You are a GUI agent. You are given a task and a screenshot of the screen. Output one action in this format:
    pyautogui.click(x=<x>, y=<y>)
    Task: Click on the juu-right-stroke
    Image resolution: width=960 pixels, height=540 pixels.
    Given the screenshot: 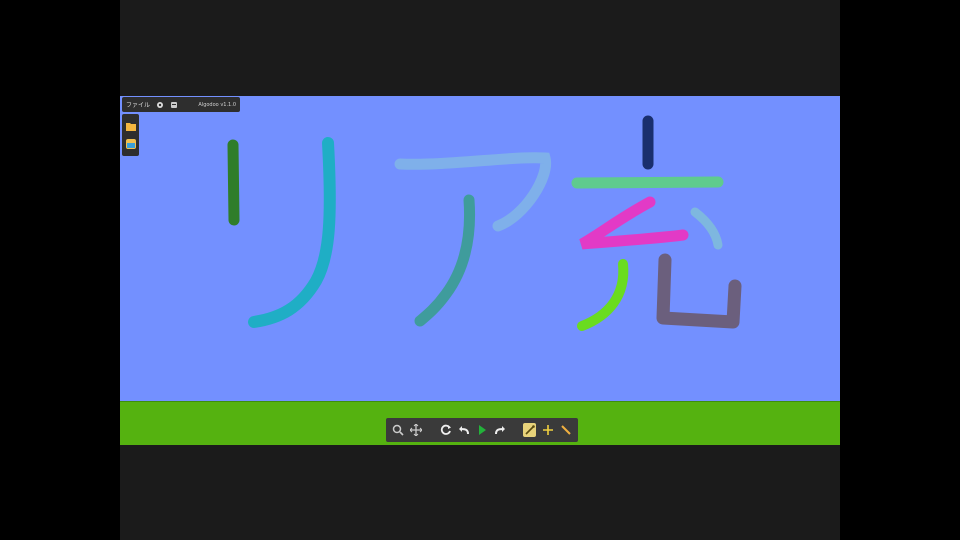 What is the action you would take?
    pyautogui.click(x=706, y=228)
    